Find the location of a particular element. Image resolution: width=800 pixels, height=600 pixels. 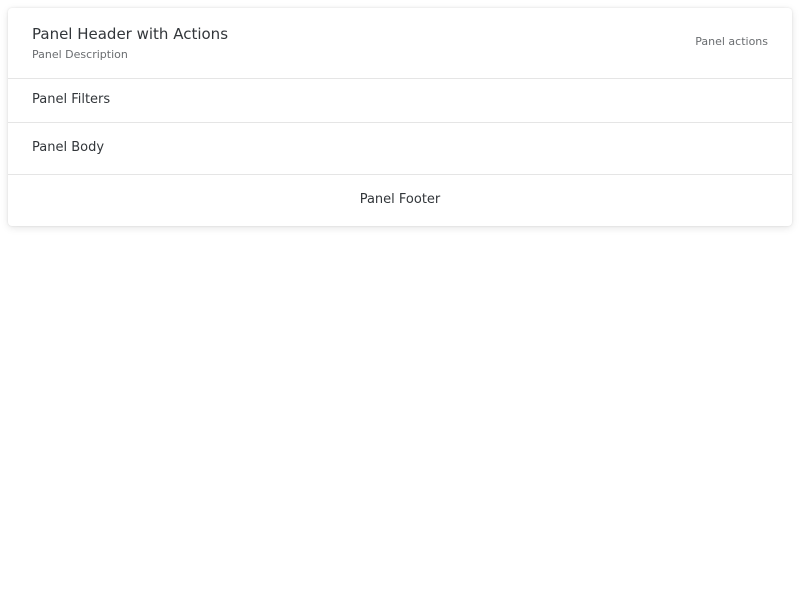

panel-filters: Panel Filters is located at coordinates (400, 101).